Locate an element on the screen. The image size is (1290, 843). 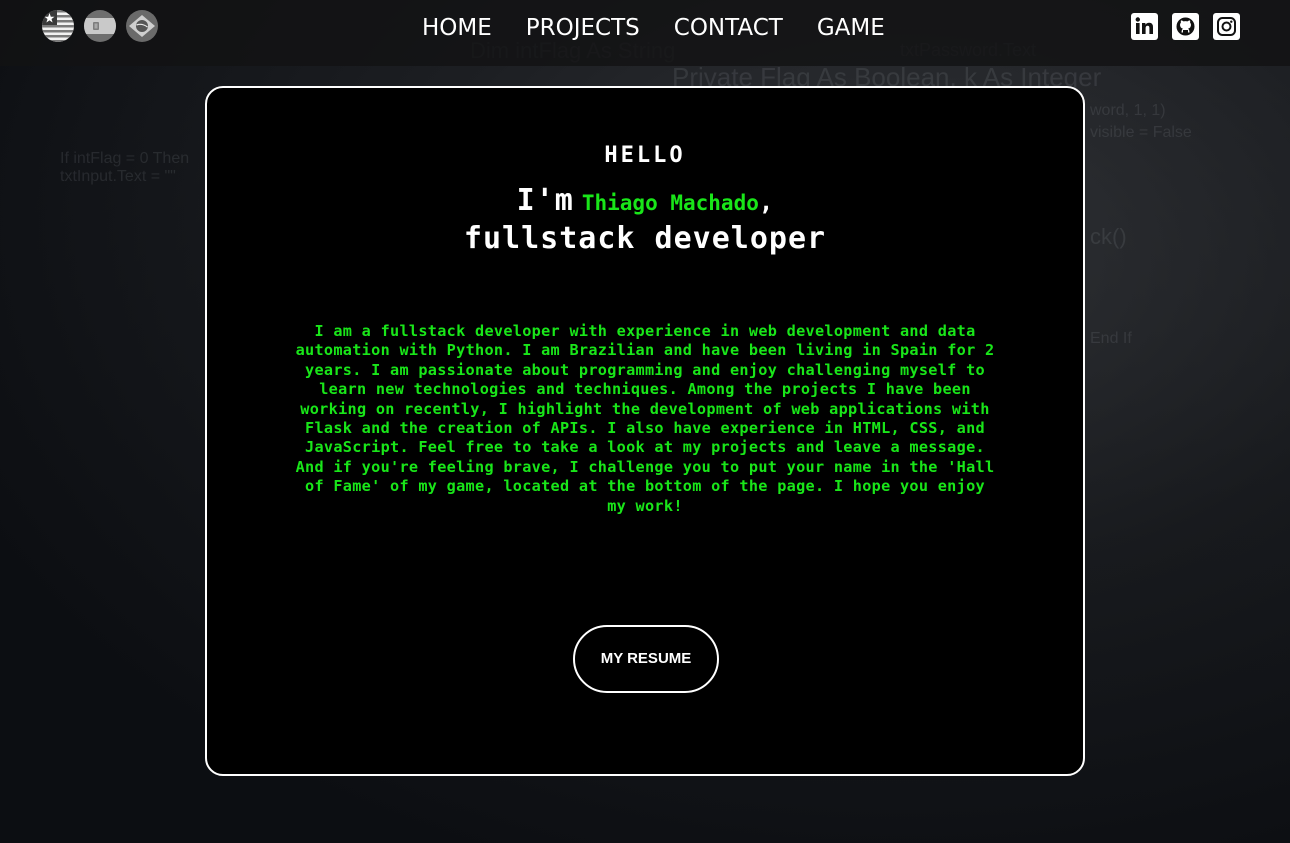
nav-link-game: GAME is located at coordinates (851, 28).